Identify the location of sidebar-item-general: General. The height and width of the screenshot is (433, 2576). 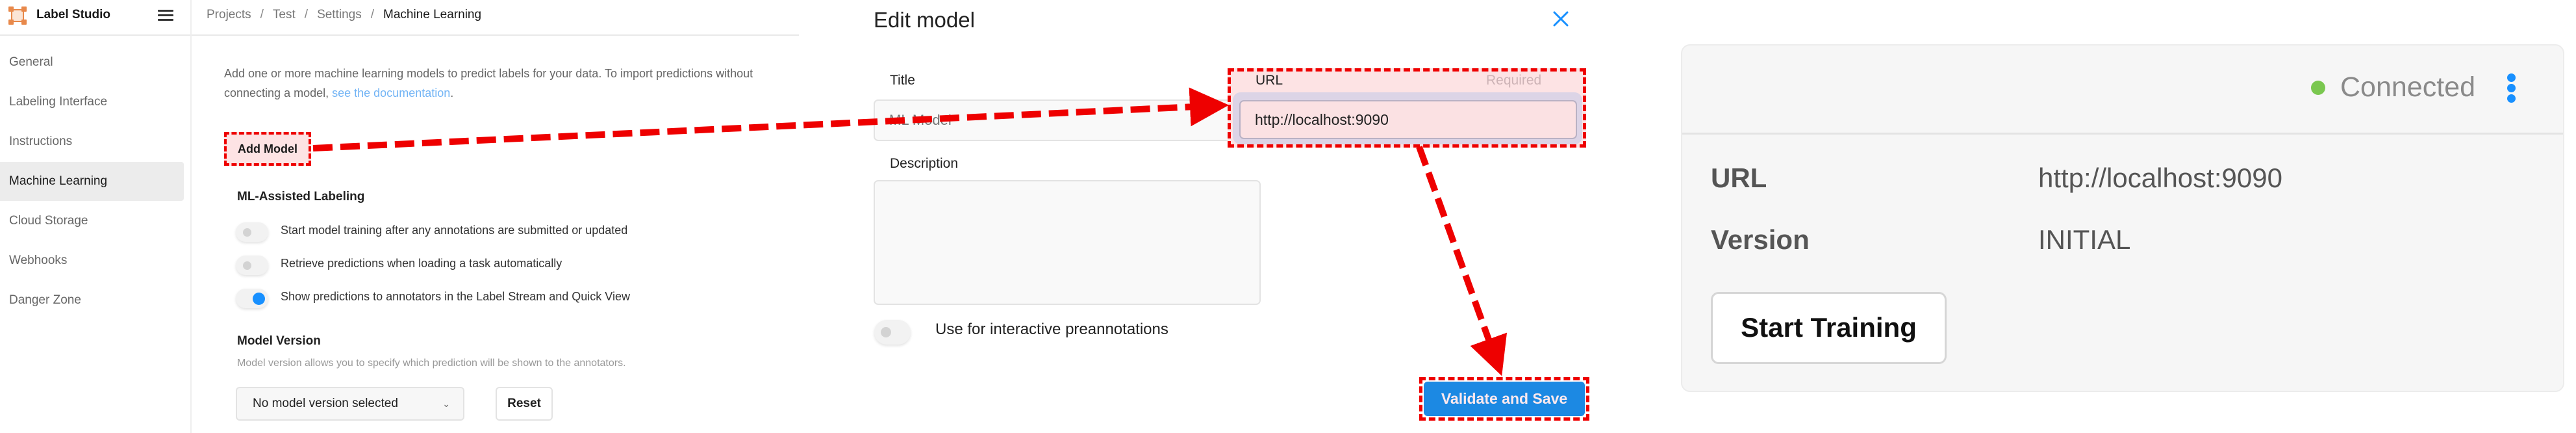
(92, 62).